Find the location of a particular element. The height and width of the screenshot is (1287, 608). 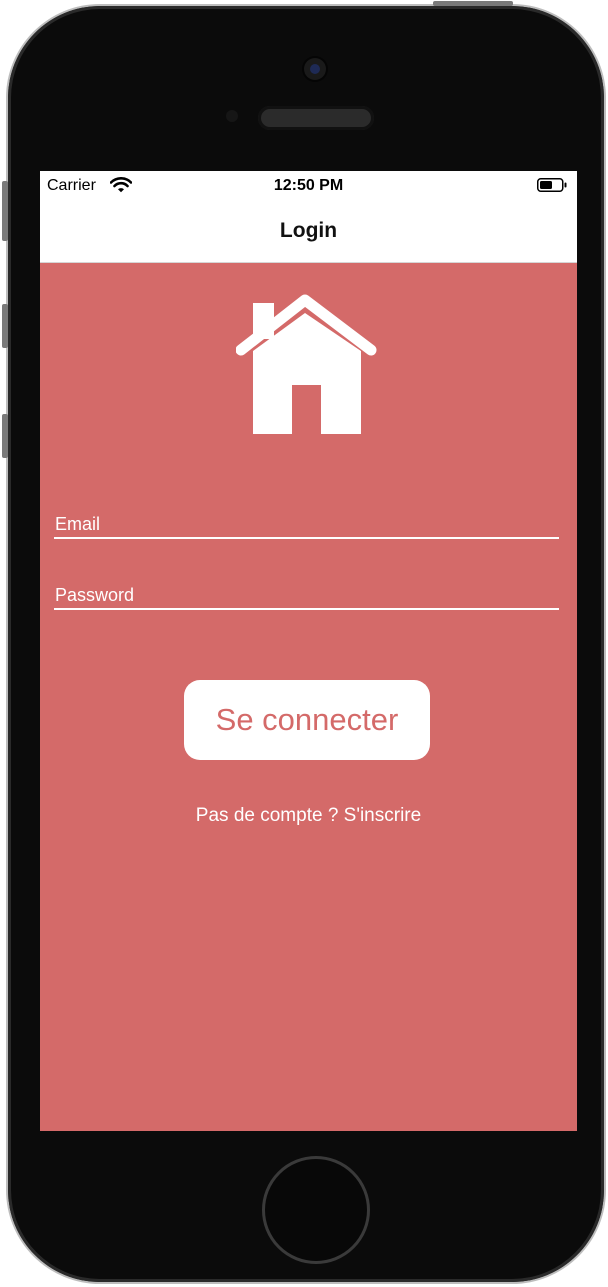

password-field: Password is located at coordinates (306, 596).